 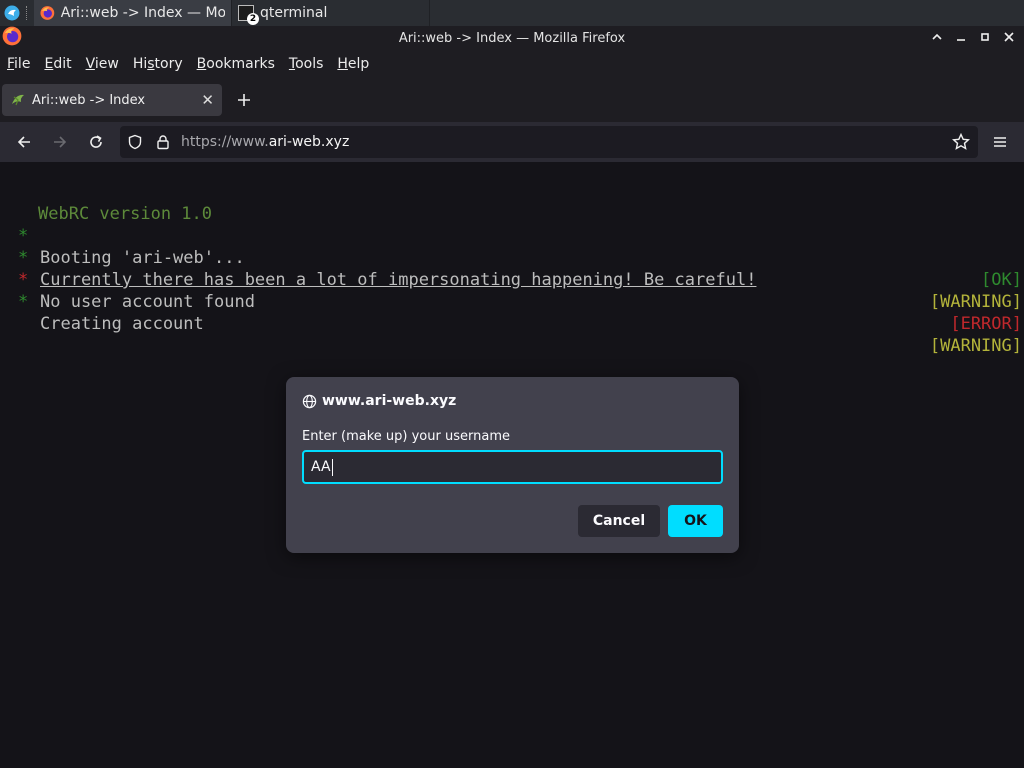 I want to click on menu-tools: Tools, so click(x=306, y=64).